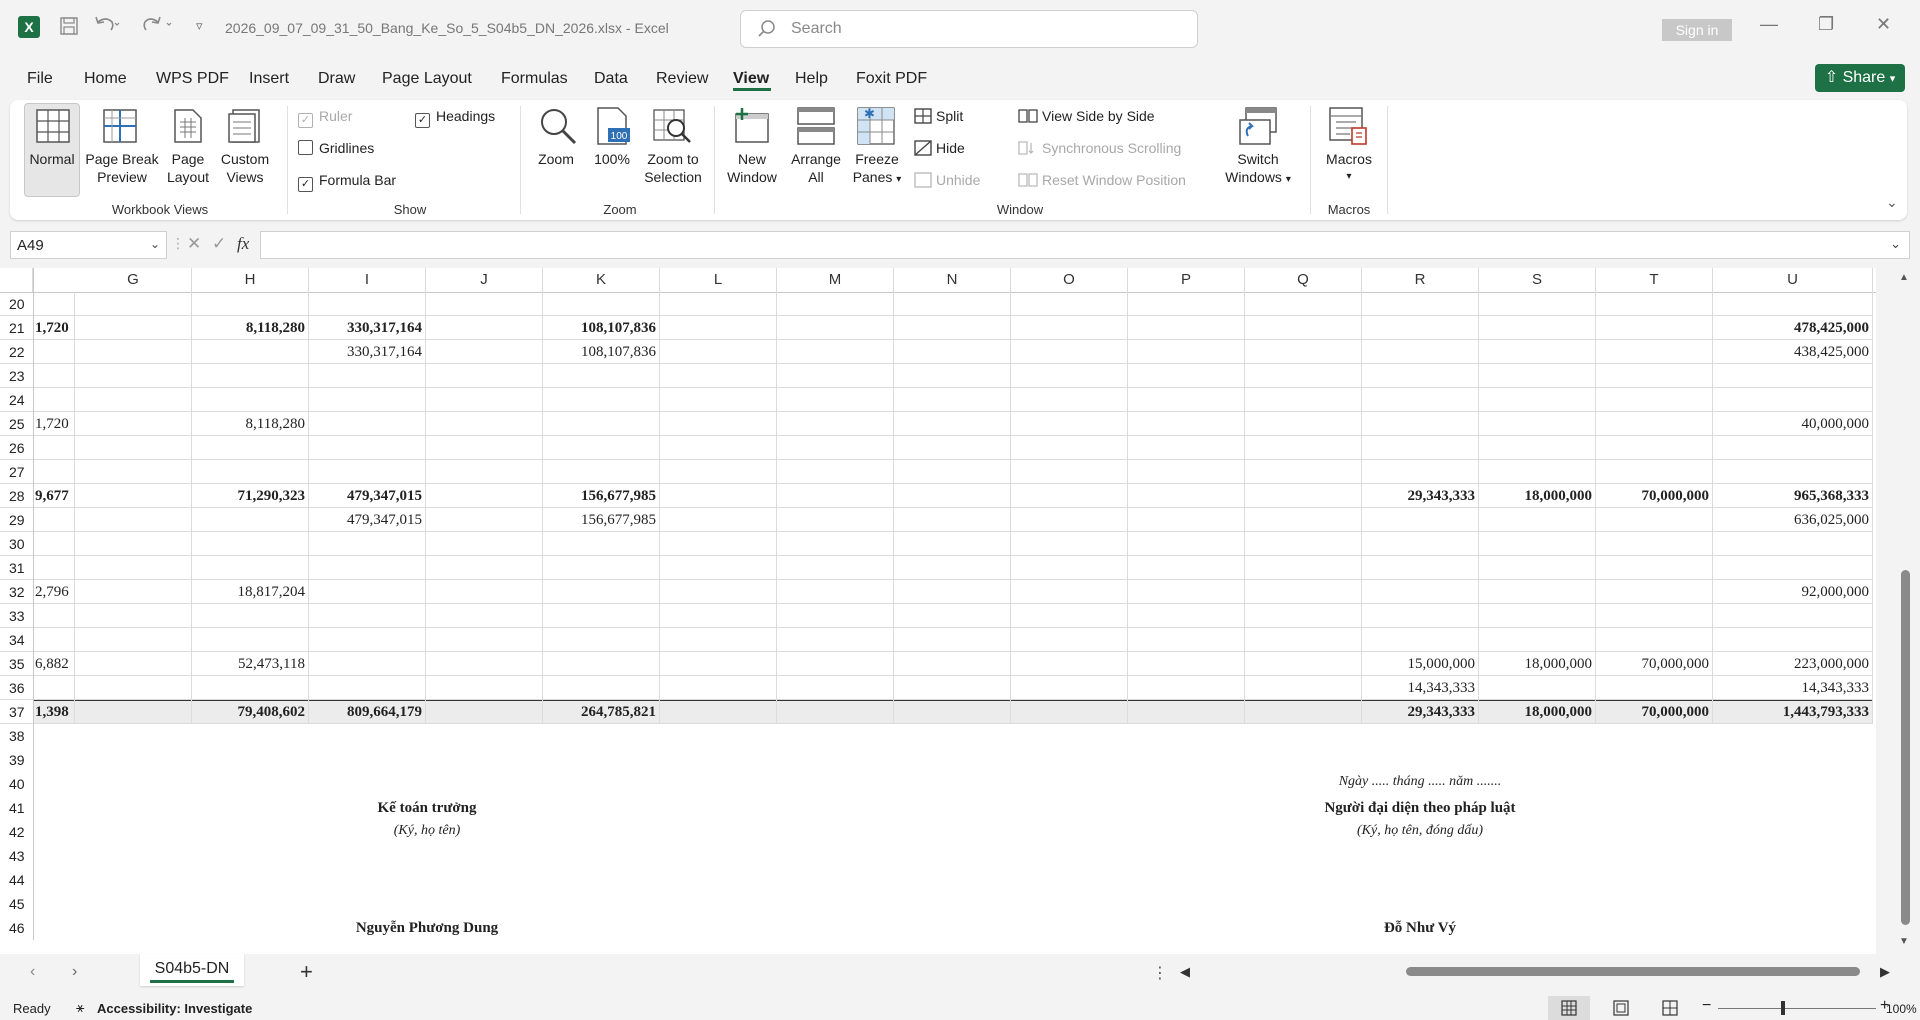 This screenshot has height=1020, width=1920. What do you see at coordinates (835, 280) in the screenshot?
I see `column-header-m: M` at bounding box center [835, 280].